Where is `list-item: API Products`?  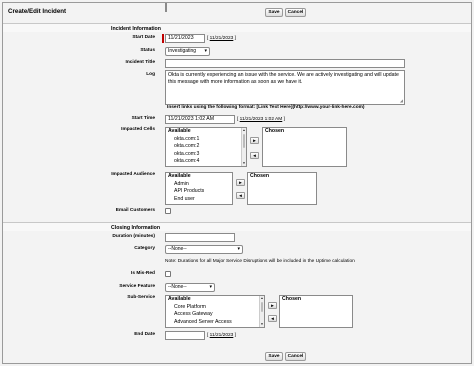
list-item: API Products is located at coordinates (199, 192).